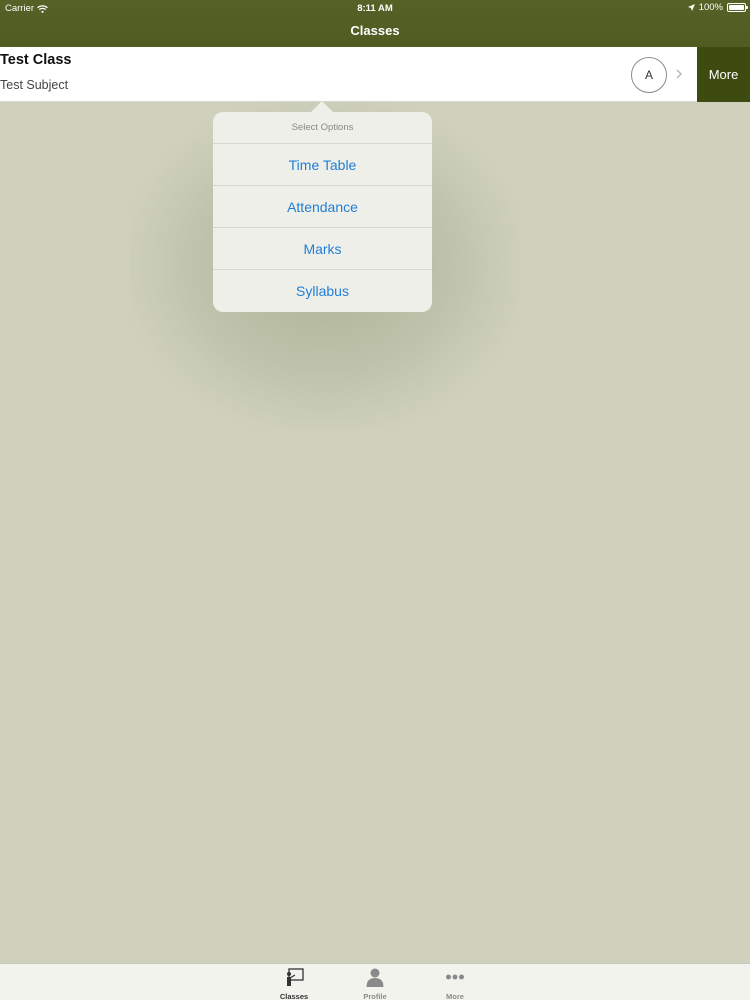 The width and height of the screenshot is (750, 1000). Describe the element at coordinates (295, 977) in the screenshot. I see `teacher-board-icon` at that location.